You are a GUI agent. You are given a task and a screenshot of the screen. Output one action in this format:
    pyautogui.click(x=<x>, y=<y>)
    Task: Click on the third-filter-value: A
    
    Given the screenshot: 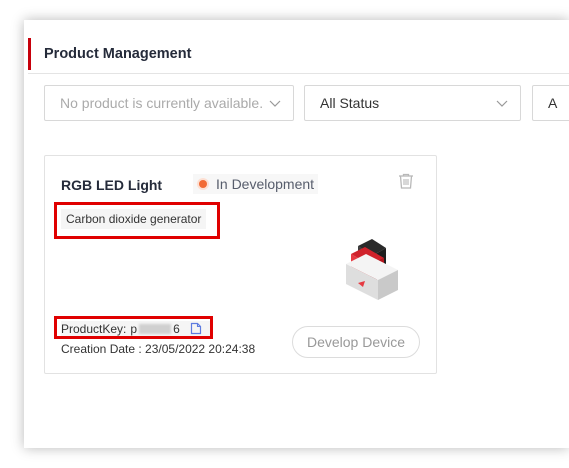 What is the action you would take?
    pyautogui.click(x=553, y=103)
    